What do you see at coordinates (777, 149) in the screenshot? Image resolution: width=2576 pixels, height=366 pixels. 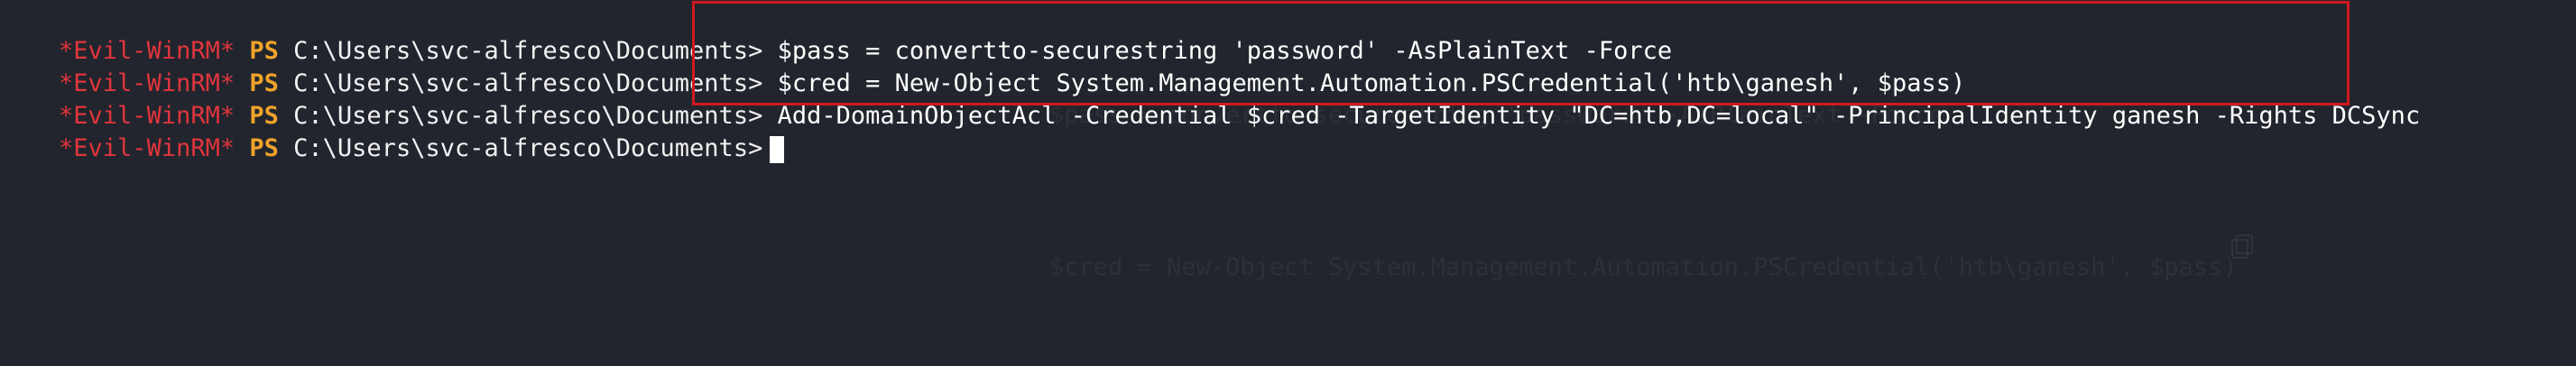 I see `text-cursor` at bounding box center [777, 149].